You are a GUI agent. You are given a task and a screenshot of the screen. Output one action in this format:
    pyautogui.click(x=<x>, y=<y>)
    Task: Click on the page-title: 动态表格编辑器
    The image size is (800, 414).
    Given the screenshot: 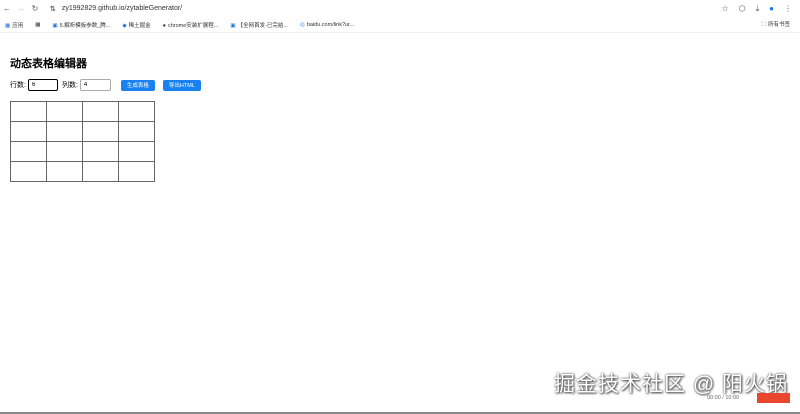 What is the action you would take?
    pyautogui.click(x=48, y=64)
    